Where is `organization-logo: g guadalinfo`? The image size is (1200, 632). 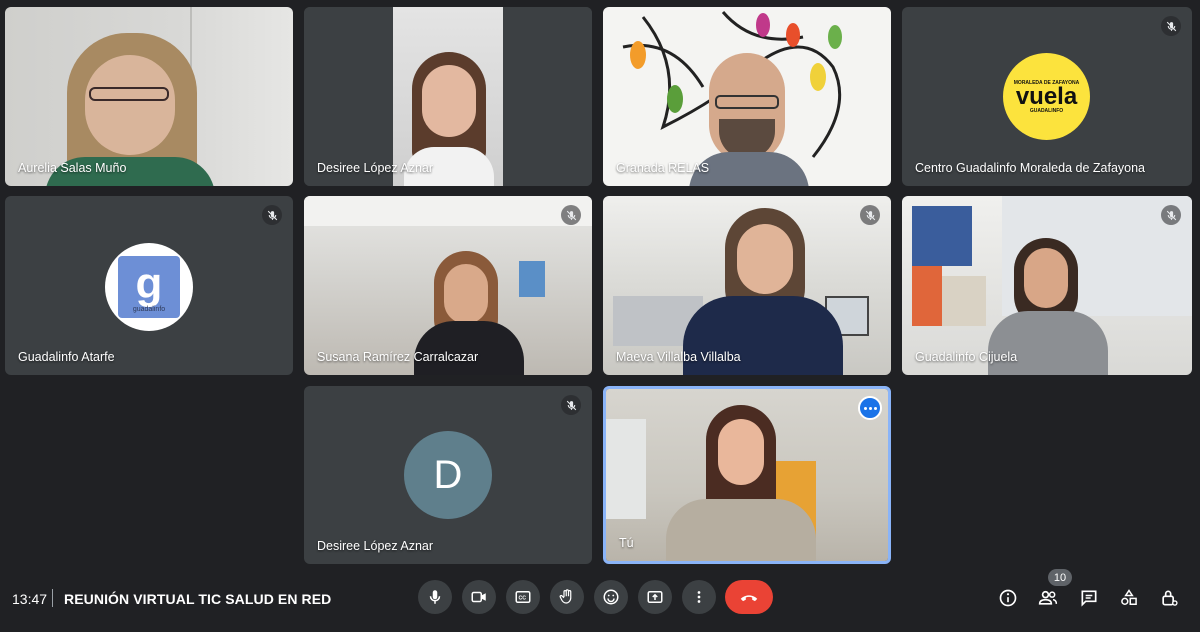
organization-logo: g guadalinfo is located at coordinates (149, 287).